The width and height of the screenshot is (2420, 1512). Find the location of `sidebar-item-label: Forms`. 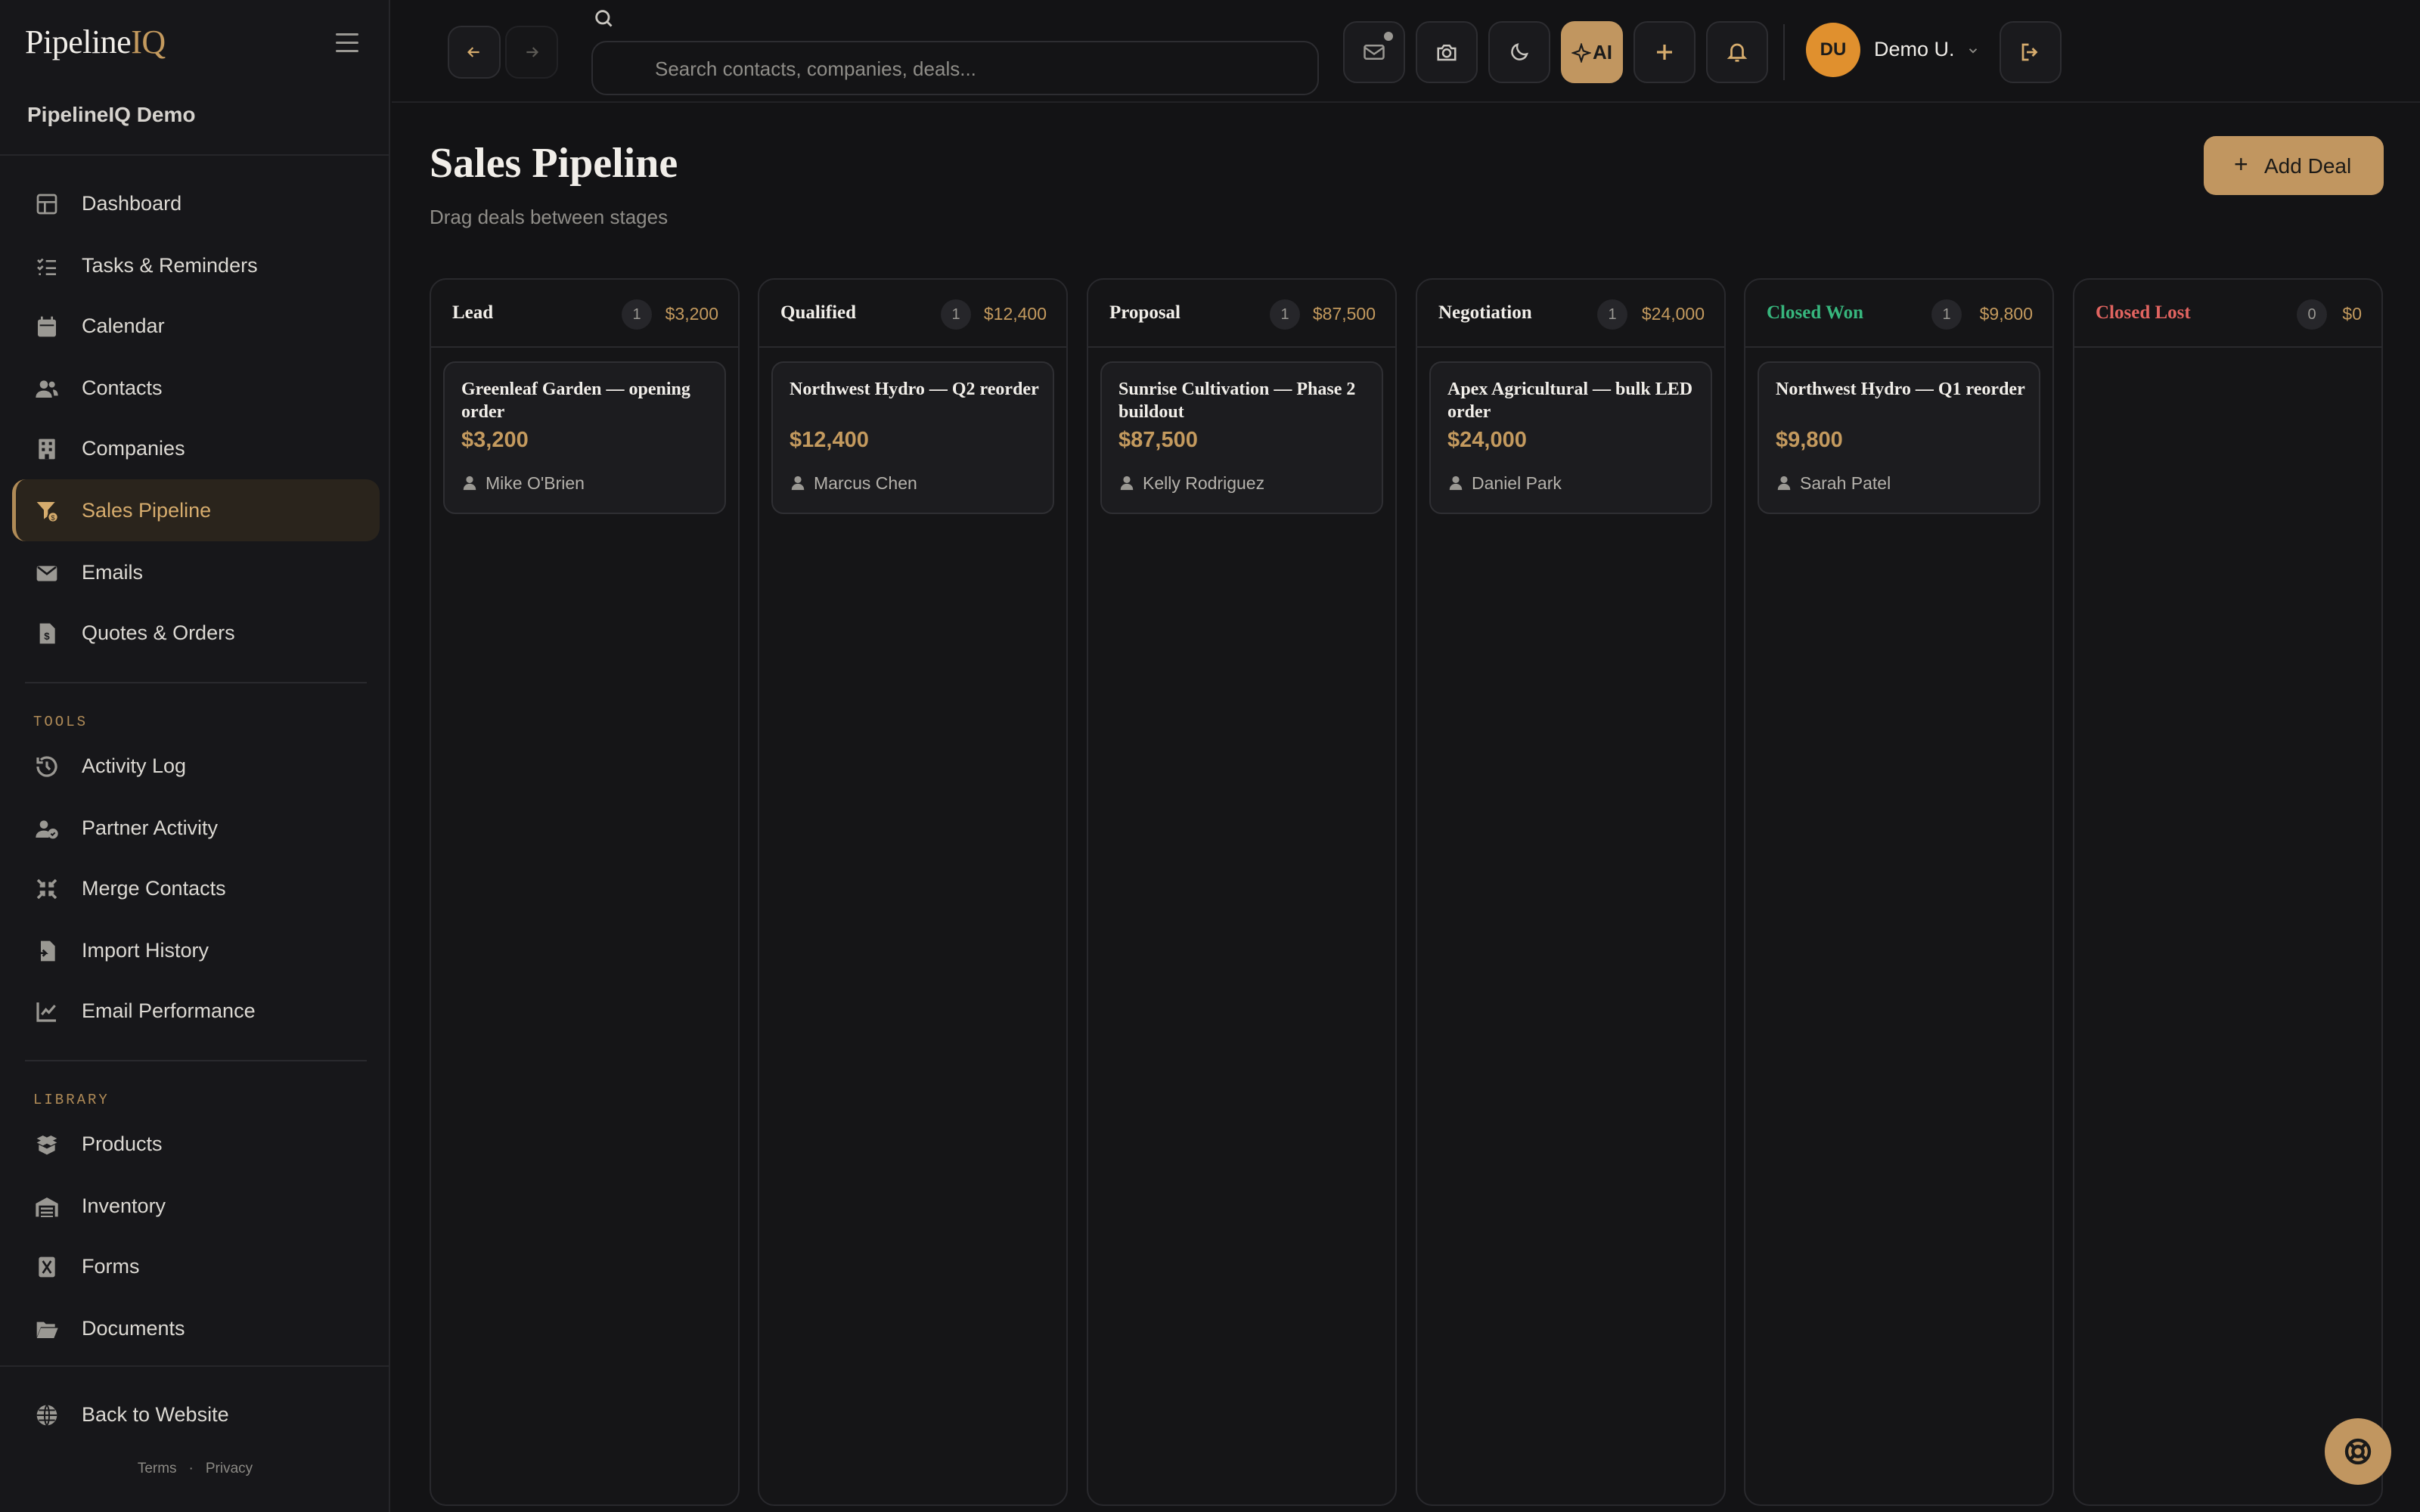

sidebar-item-label: Forms is located at coordinates (111, 1266).